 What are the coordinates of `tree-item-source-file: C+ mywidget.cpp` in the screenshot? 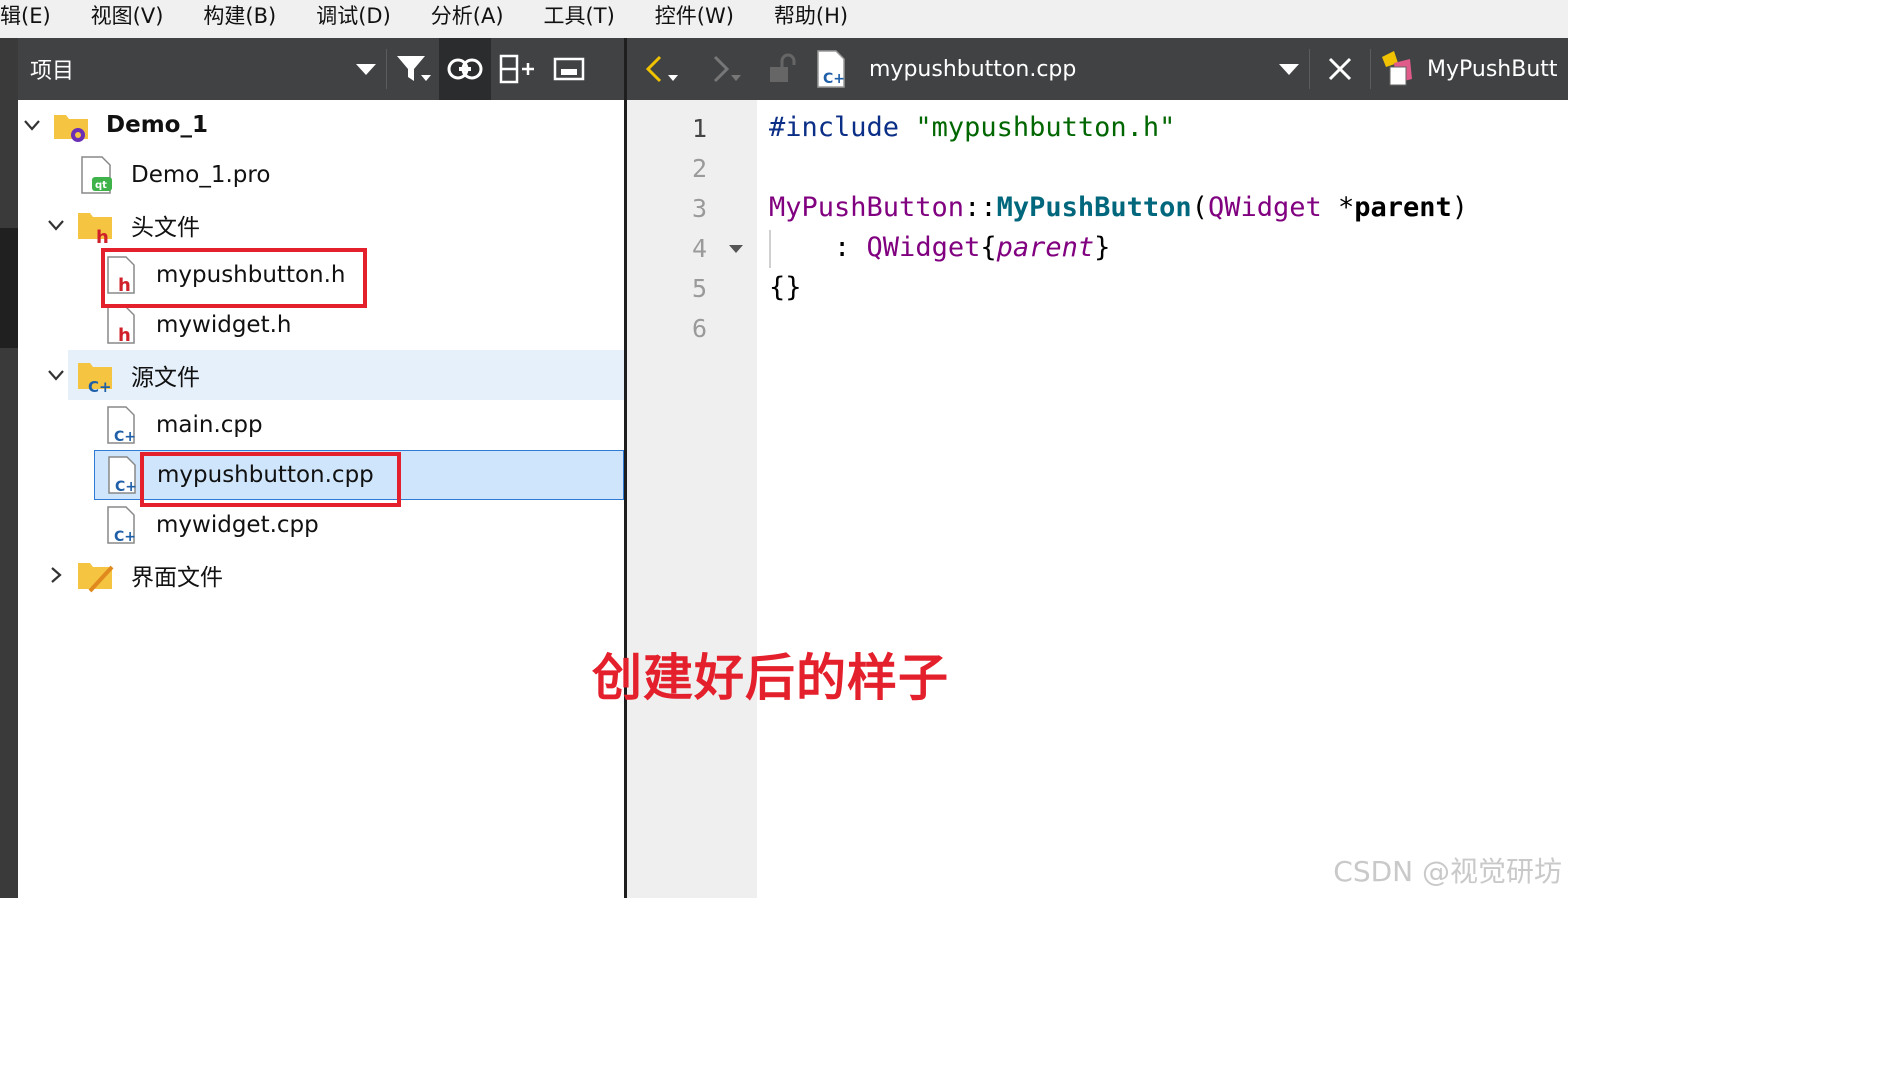 It's located at (321, 525).